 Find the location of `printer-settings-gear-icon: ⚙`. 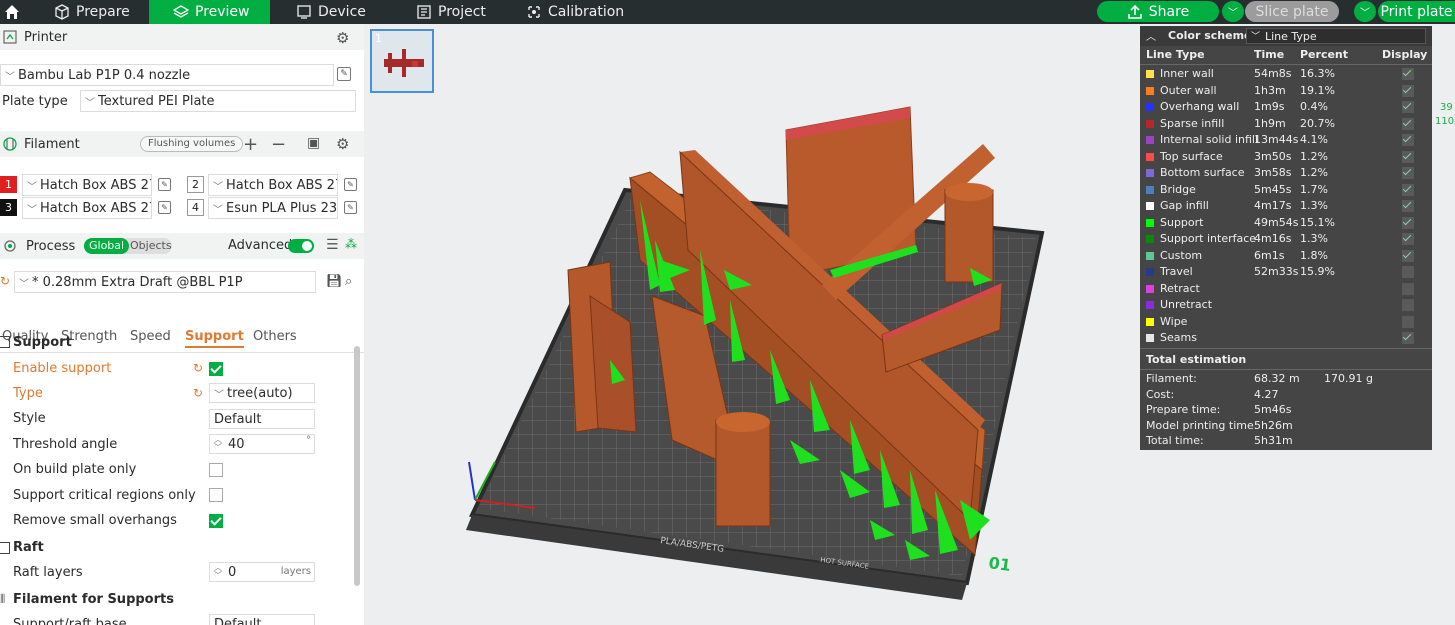

printer-settings-gear-icon: ⚙ is located at coordinates (342, 38).